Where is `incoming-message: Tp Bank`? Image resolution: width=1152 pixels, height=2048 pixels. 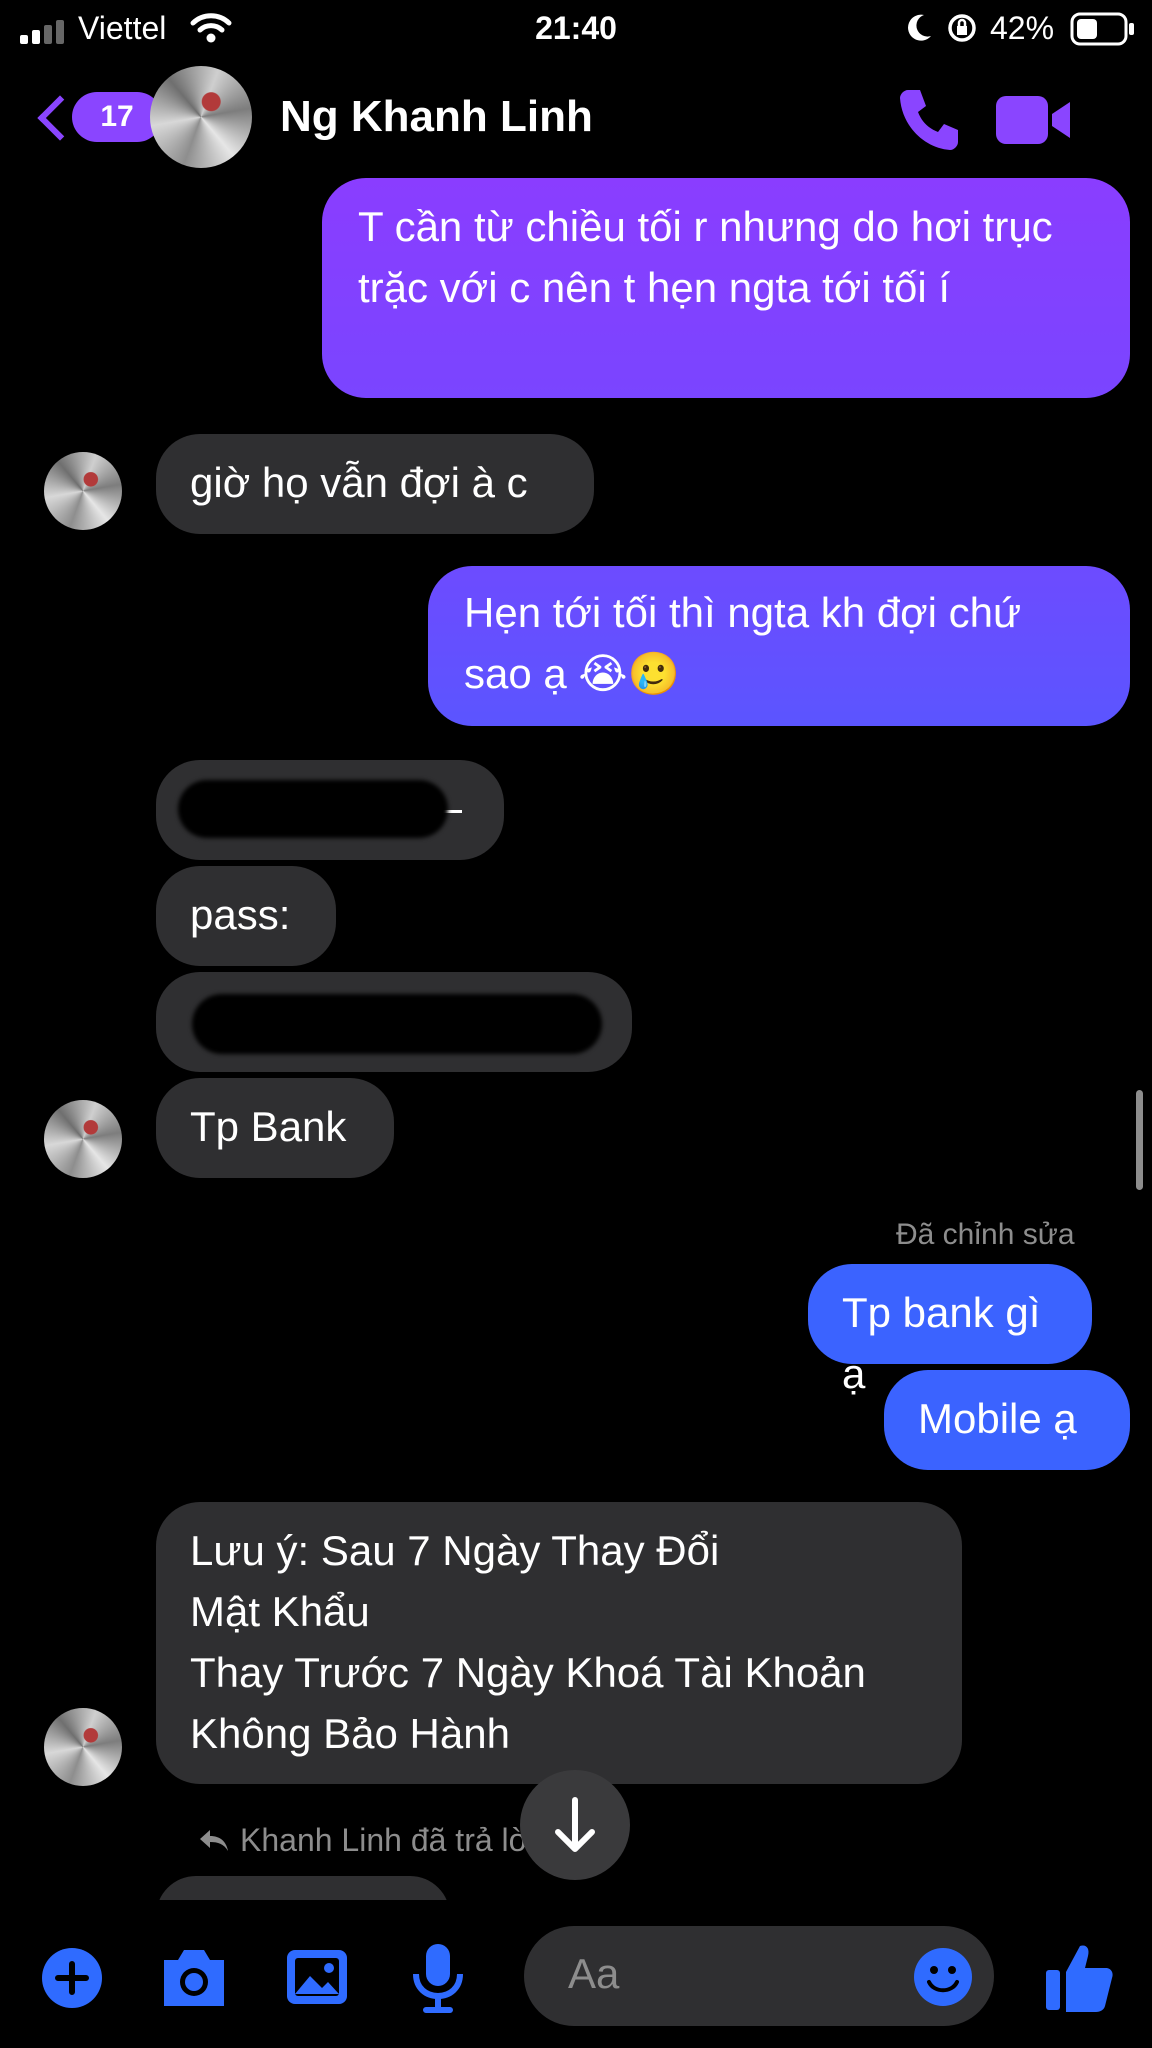 incoming-message: Tp Bank is located at coordinates (275, 1128).